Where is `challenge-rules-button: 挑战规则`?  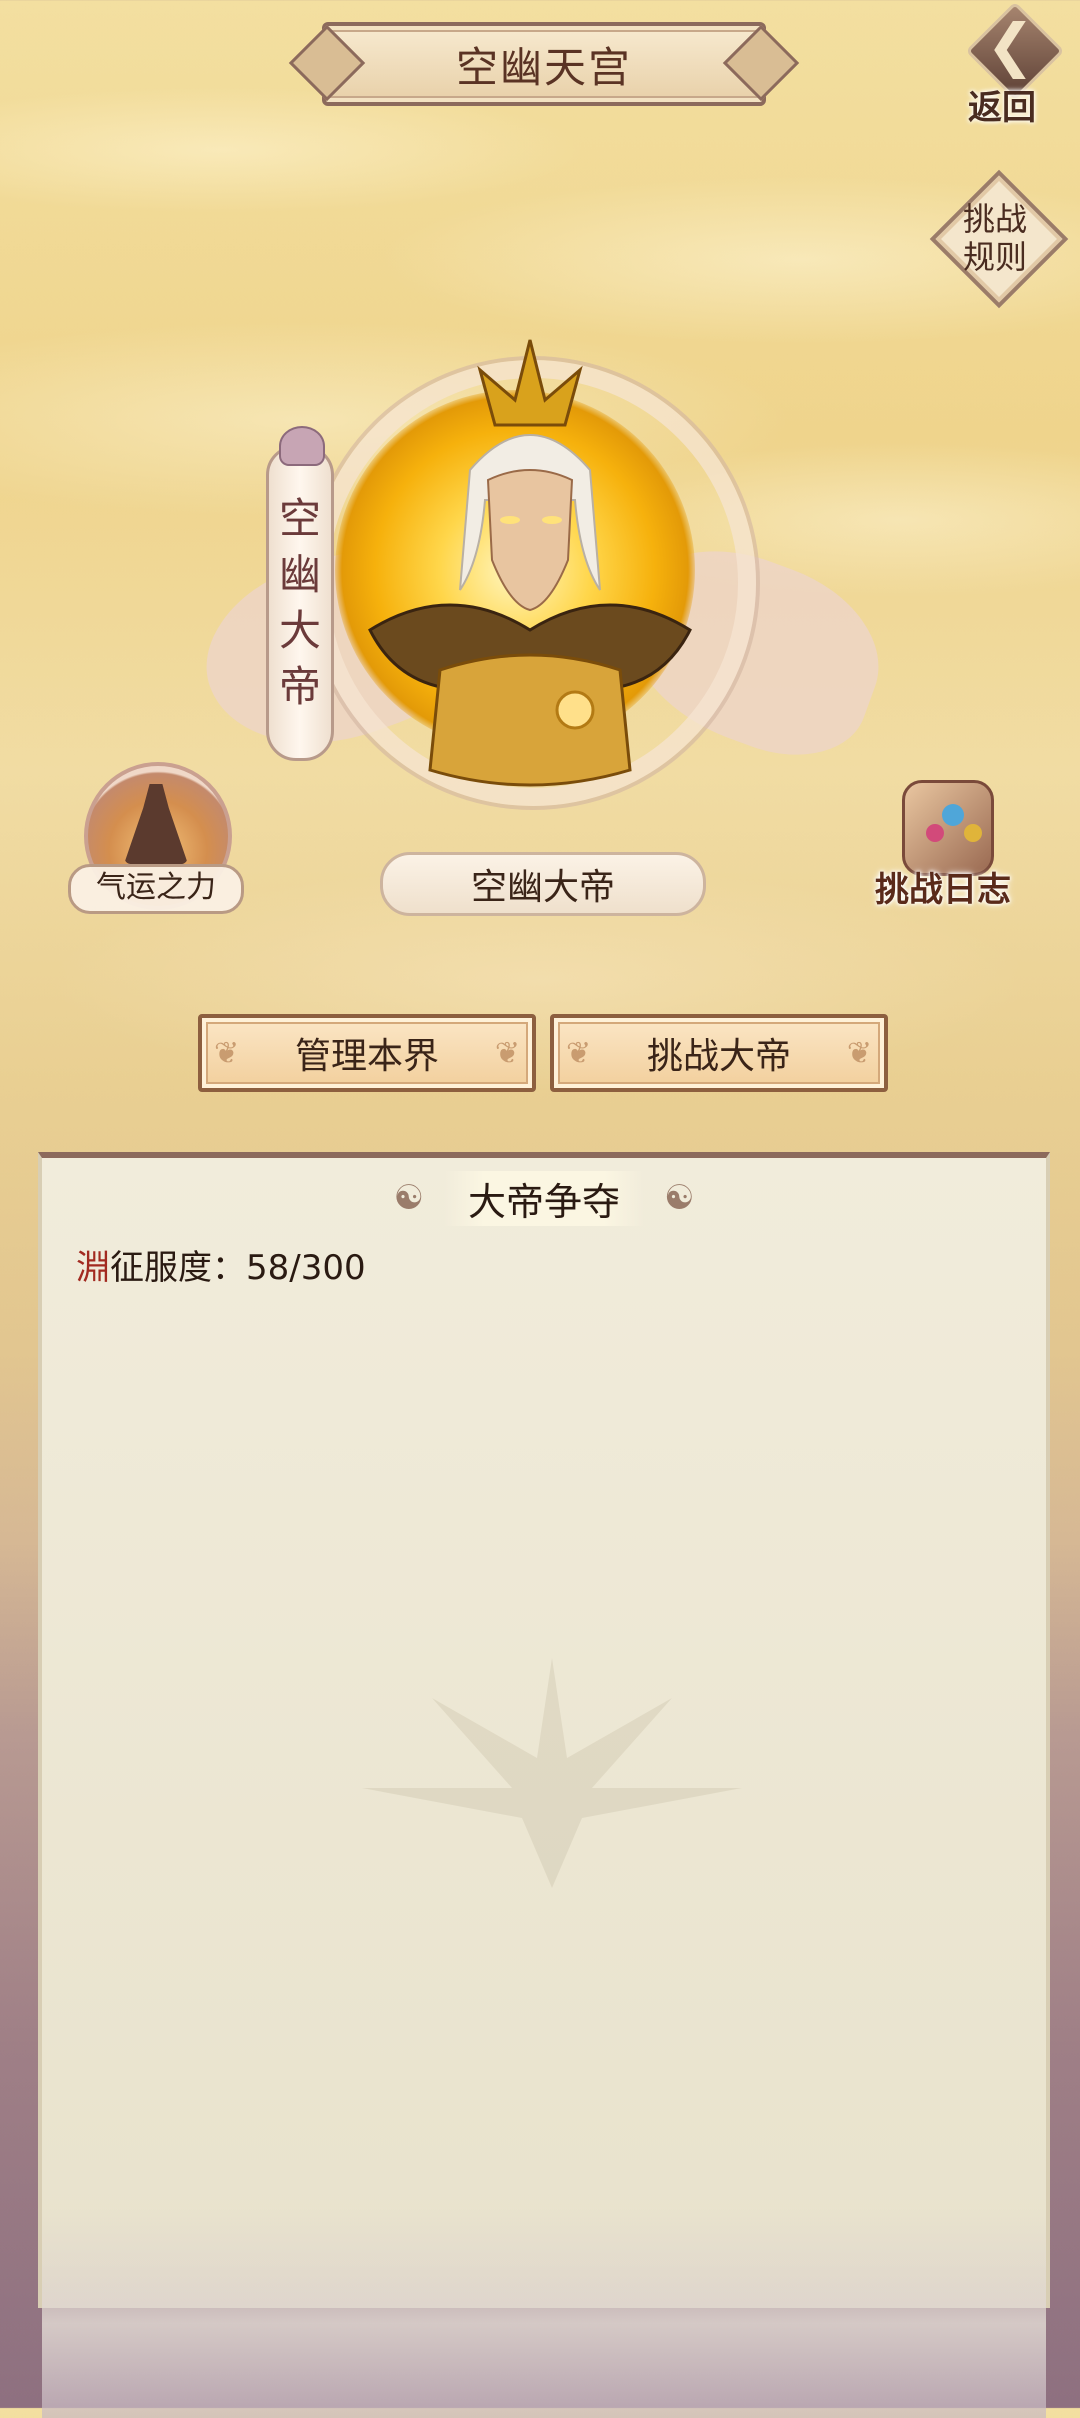 challenge-rules-button: 挑战规则 is located at coordinates (999, 239).